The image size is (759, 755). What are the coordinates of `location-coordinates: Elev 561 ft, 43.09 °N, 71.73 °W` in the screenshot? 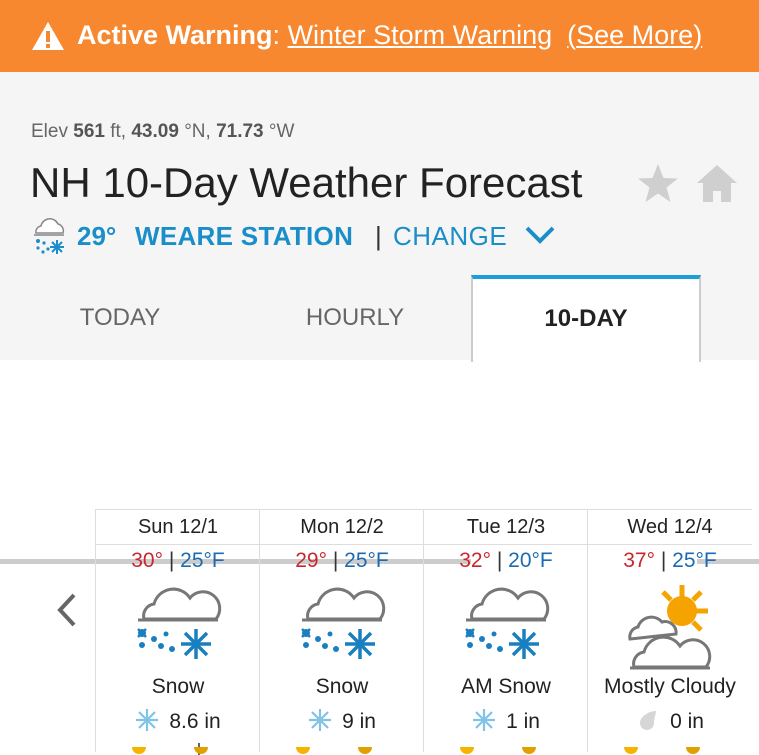 It's located at (162, 132).